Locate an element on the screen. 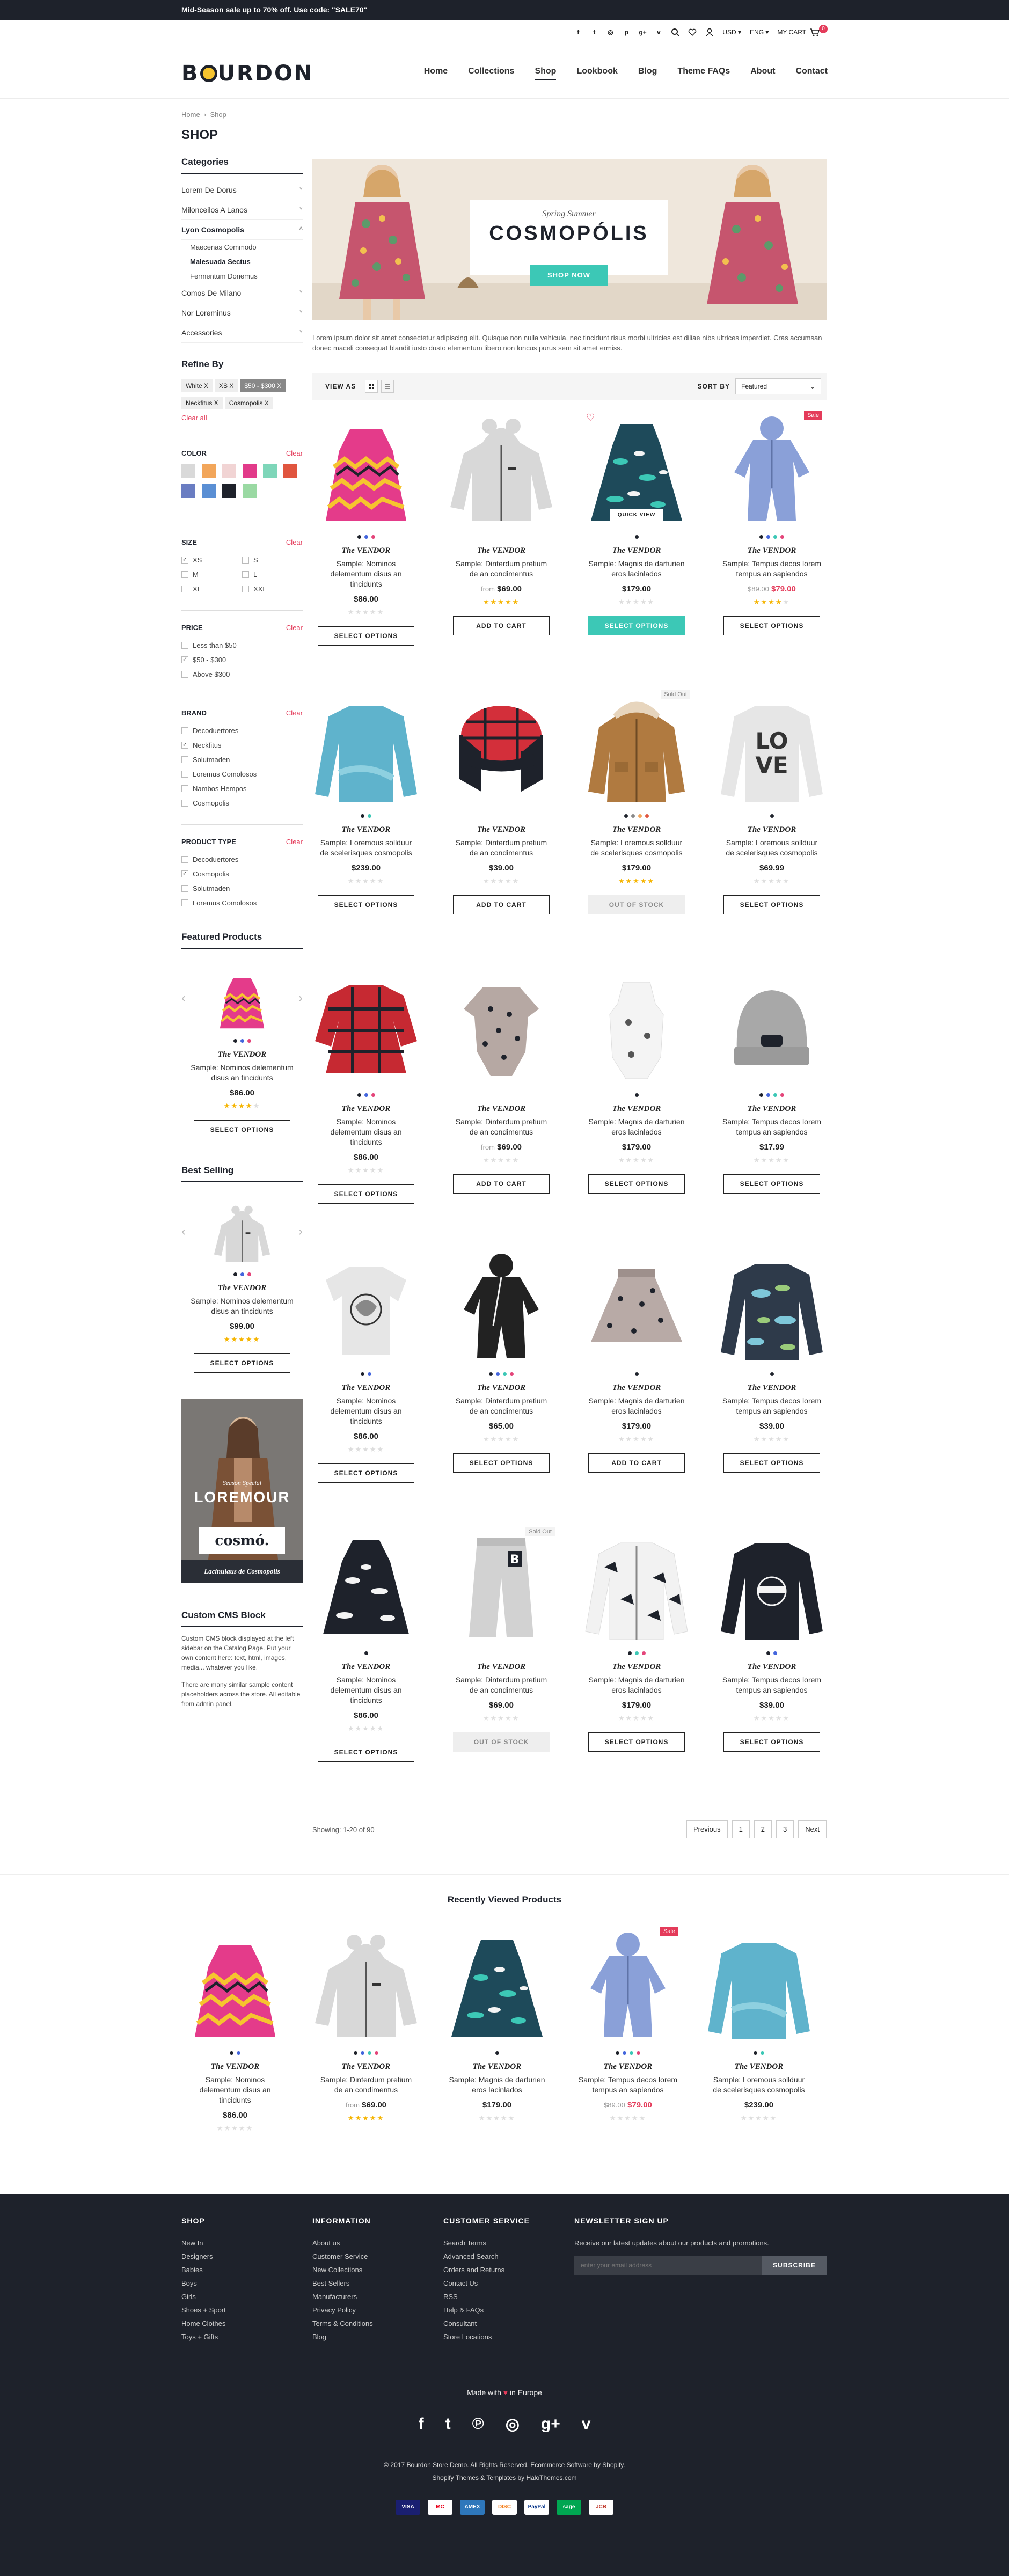 This screenshot has height=2576, width=1009. nav-item-contact: Contact is located at coordinates (811, 73).